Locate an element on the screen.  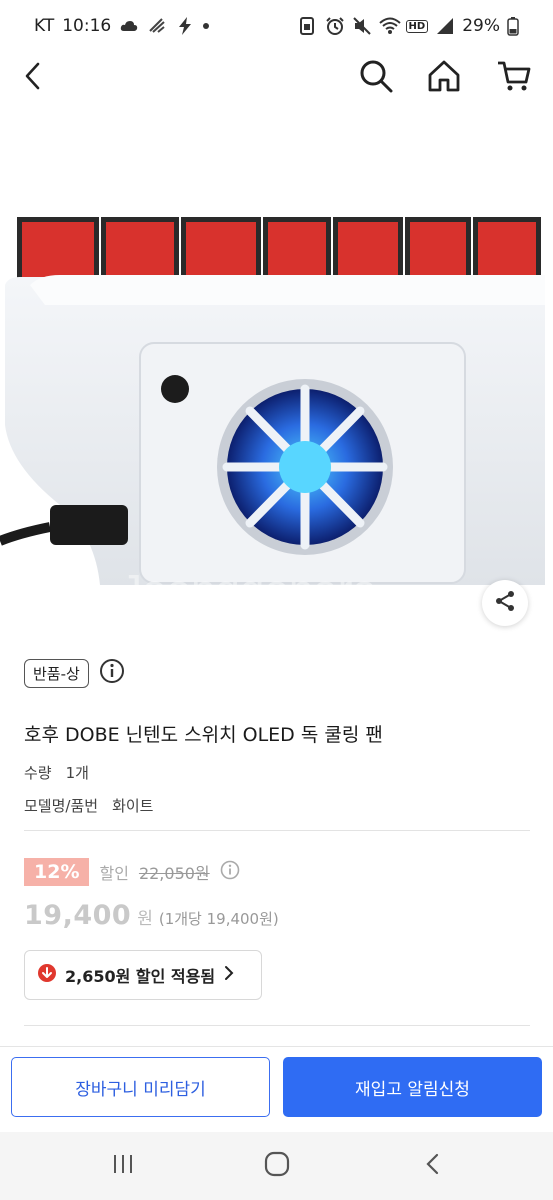
cart-button is located at coordinates (514, 78).